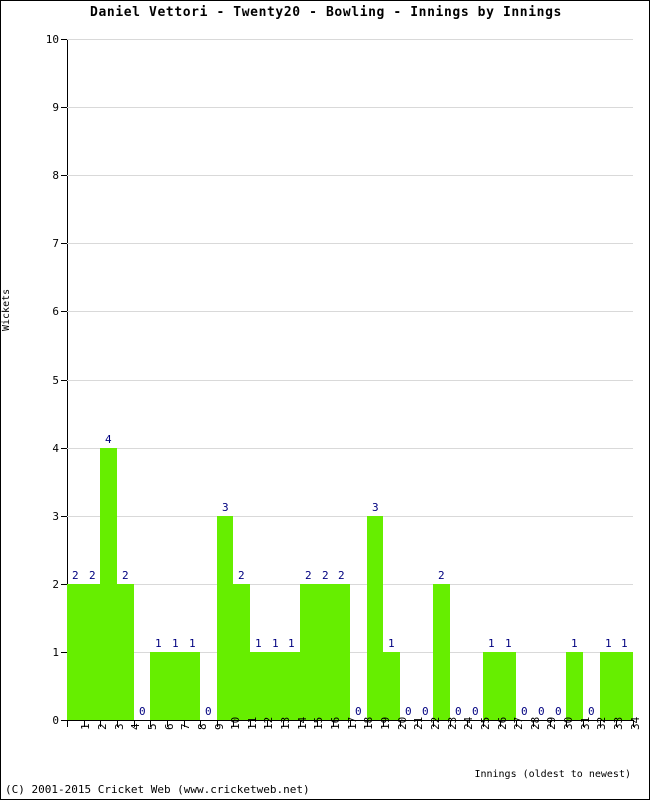  What do you see at coordinates (169, 726) in the screenshot?
I see `x-axis-tick-label: 6` at bounding box center [169, 726].